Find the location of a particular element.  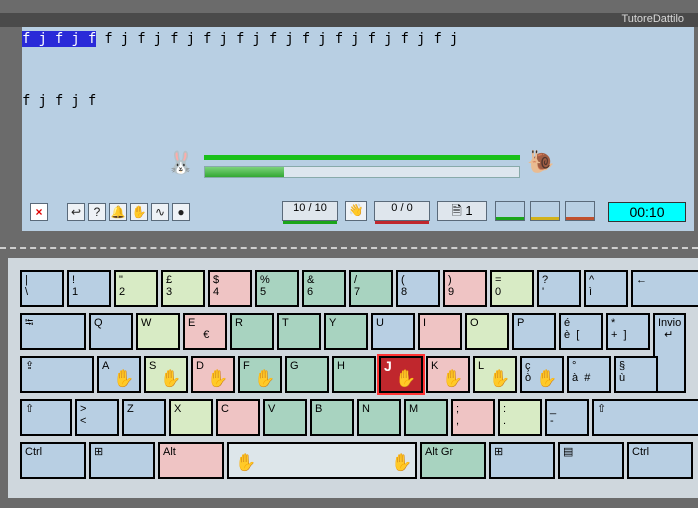

key-l: L ✋ is located at coordinates (495, 374).